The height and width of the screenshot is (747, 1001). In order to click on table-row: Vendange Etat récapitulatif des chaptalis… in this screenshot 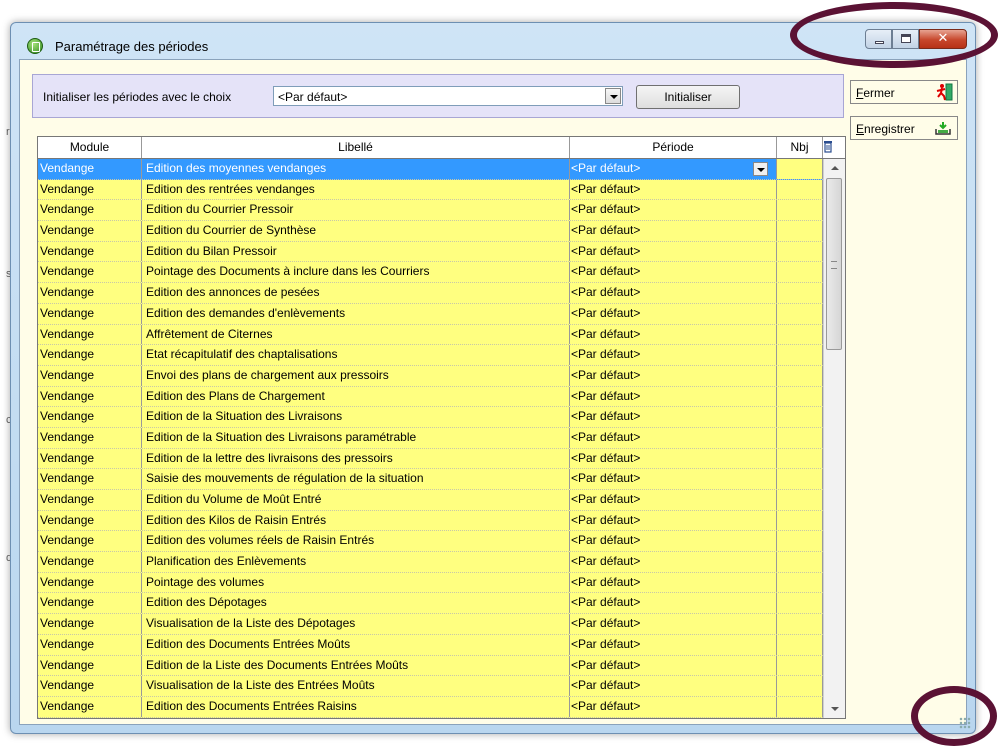, I will do `click(430, 355)`.